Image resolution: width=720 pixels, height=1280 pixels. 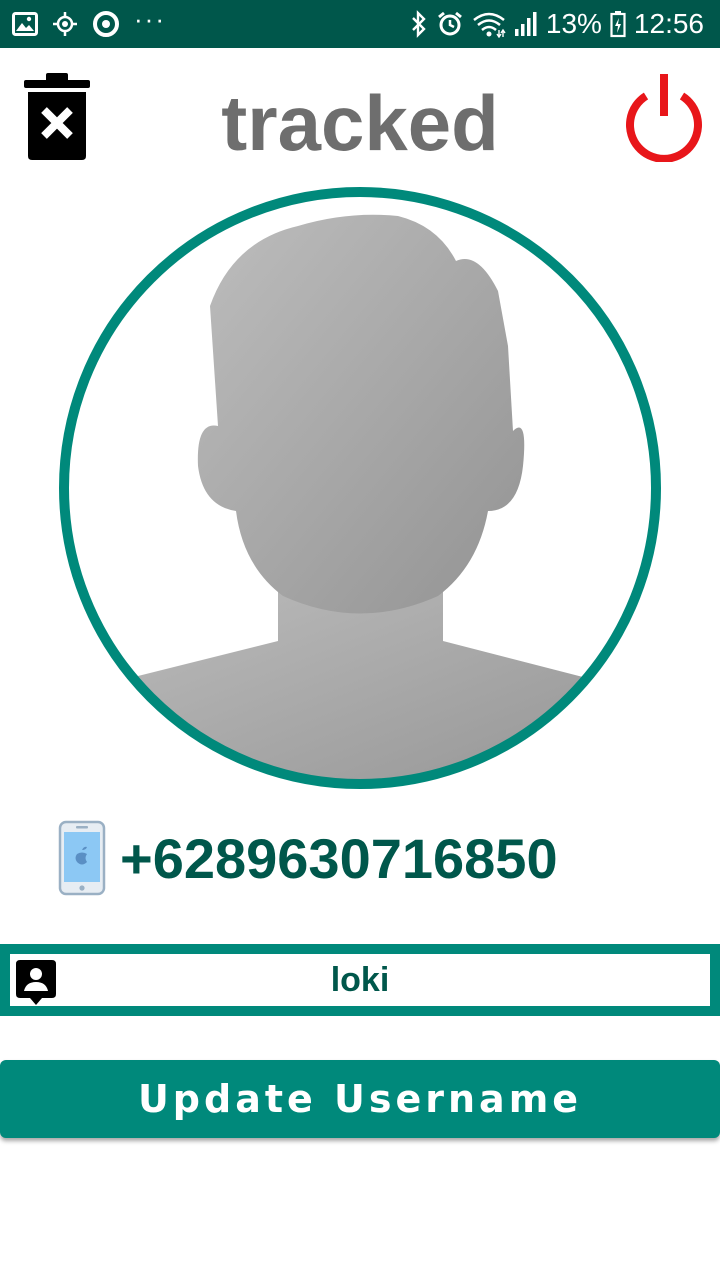 I want to click on gallery-icon, so click(x=25, y=24).